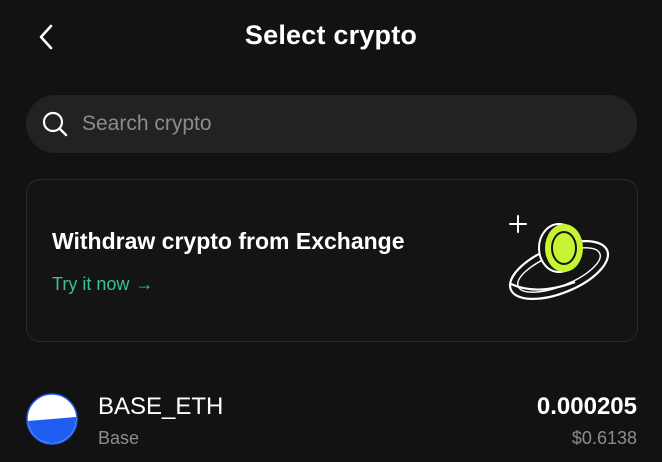 This screenshot has width=662, height=462. What do you see at coordinates (119, 438) in the screenshot?
I see `asset-network: Base` at bounding box center [119, 438].